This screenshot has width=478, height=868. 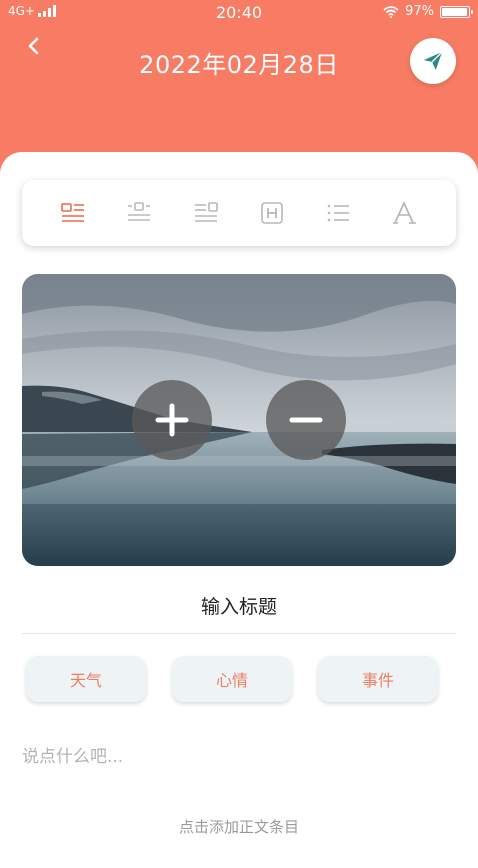 What do you see at coordinates (391, 11) in the screenshot?
I see `wifi-icon` at bounding box center [391, 11].